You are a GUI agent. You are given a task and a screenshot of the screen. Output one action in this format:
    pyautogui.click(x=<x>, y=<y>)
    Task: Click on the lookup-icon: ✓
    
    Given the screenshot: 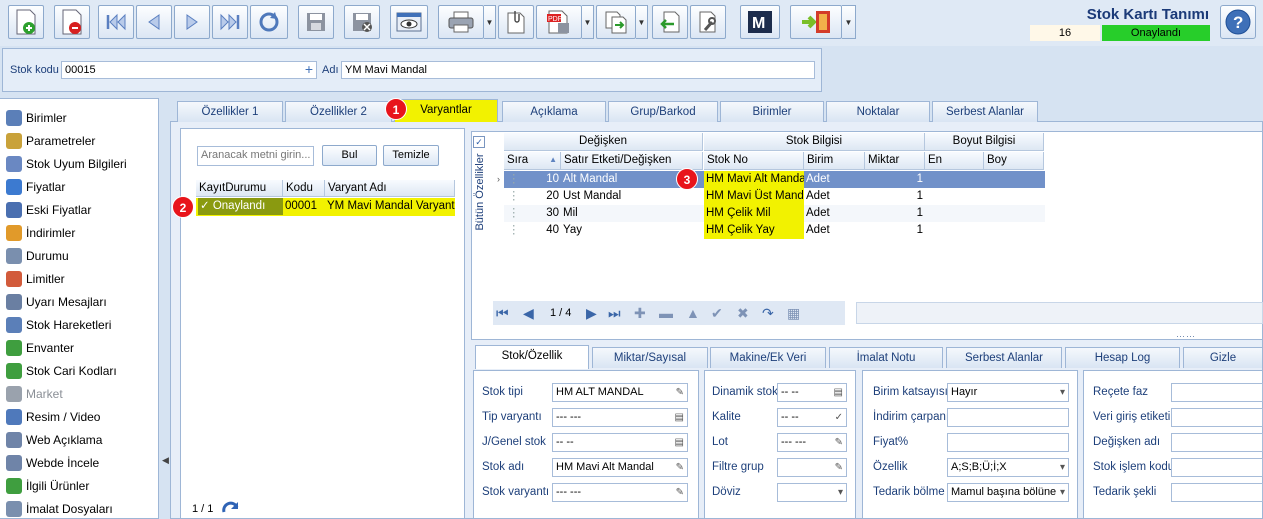 What is the action you would take?
    pyautogui.click(x=839, y=417)
    